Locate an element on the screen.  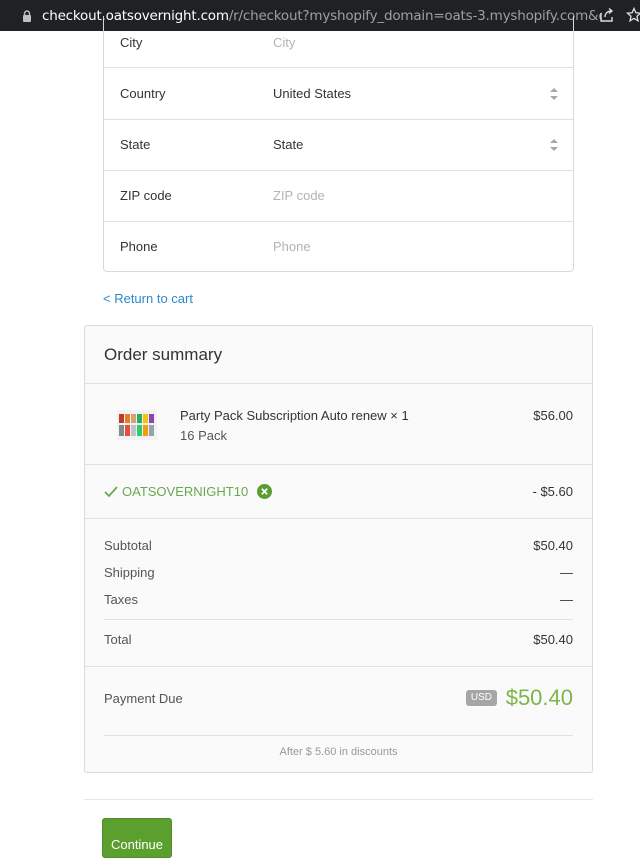
lock-icon is located at coordinates (27, 16).